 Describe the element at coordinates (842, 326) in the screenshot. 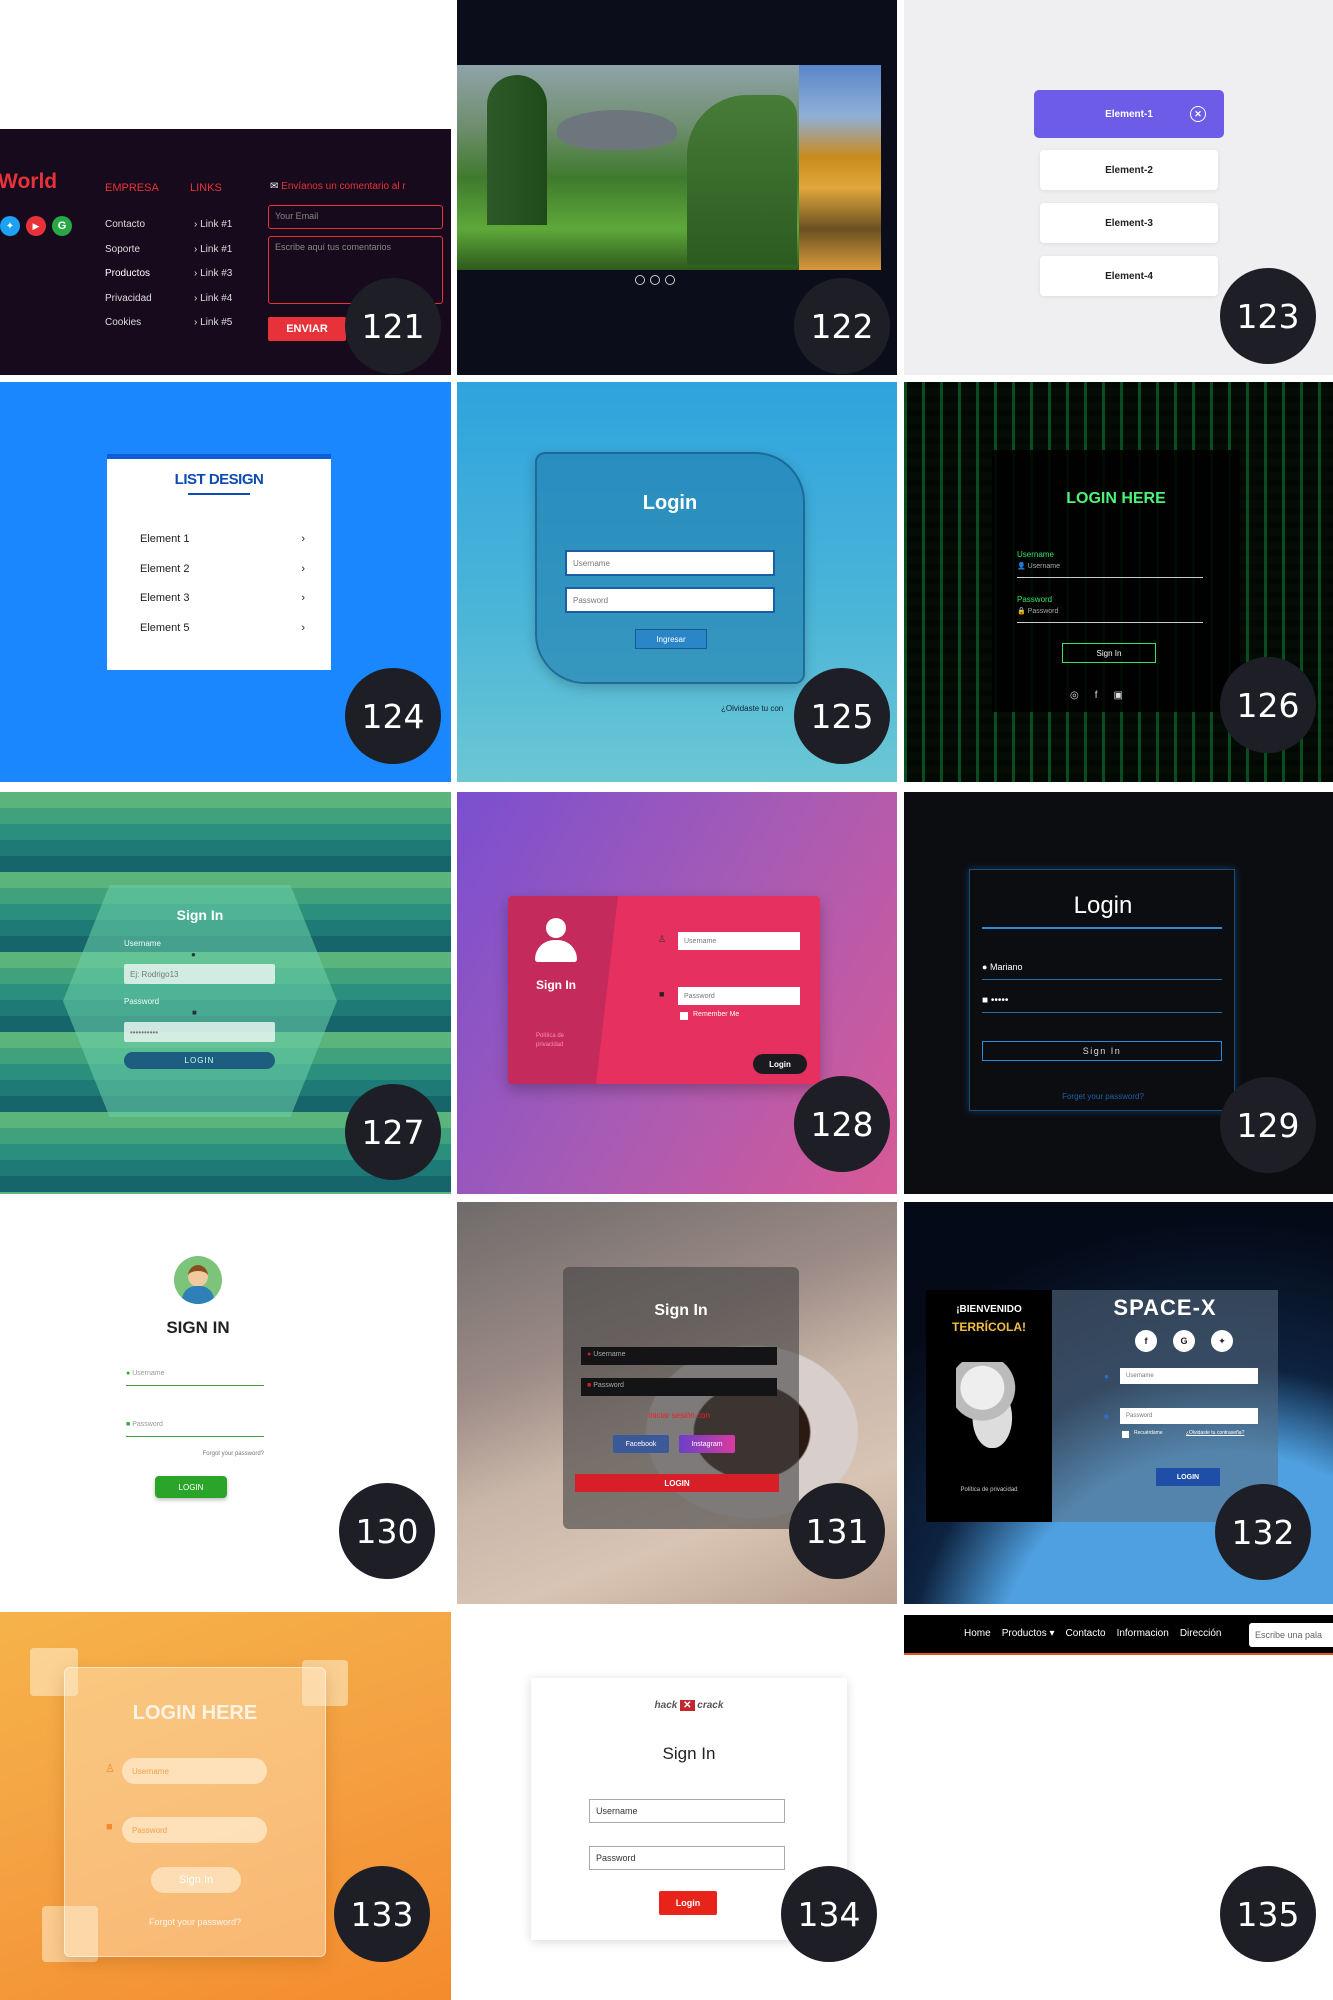

I see `tile-number-badge: 122` at that location.